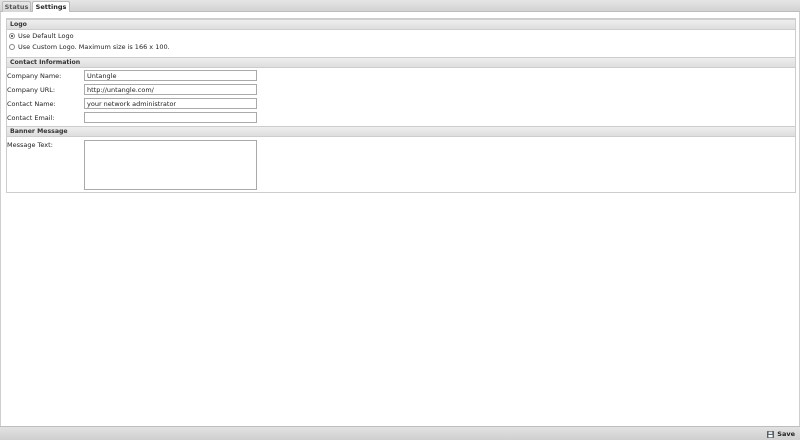  Describe the element at coordinates (170, 75) in the screenshot. I see `company-name-input` at that location.